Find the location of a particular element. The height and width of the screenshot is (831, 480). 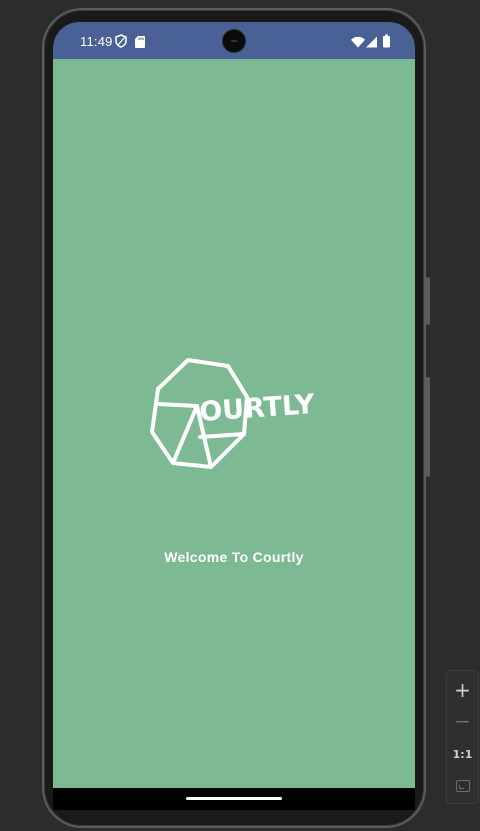

cell-signal-icon is located at coordinates (371, 42).